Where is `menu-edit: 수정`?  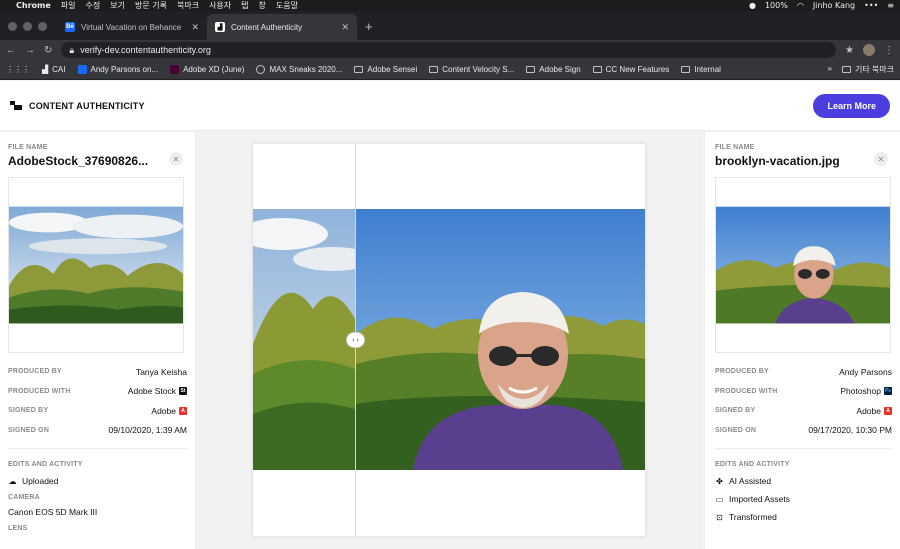 menu-edit: 수정 is located at coordinates (93, 5).